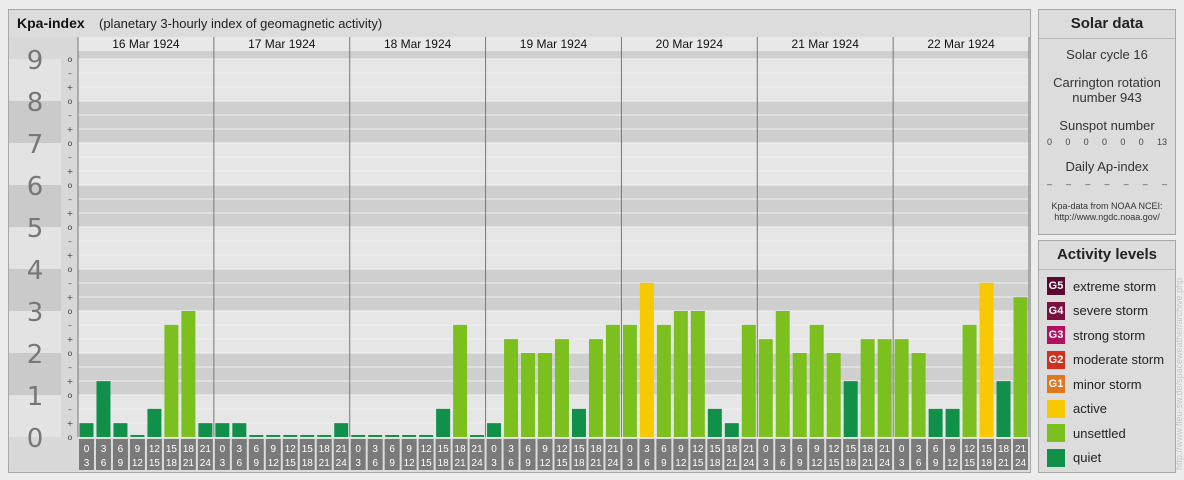  I want to click on activity-levels-heading: Activity levels, so click(1107, 255).